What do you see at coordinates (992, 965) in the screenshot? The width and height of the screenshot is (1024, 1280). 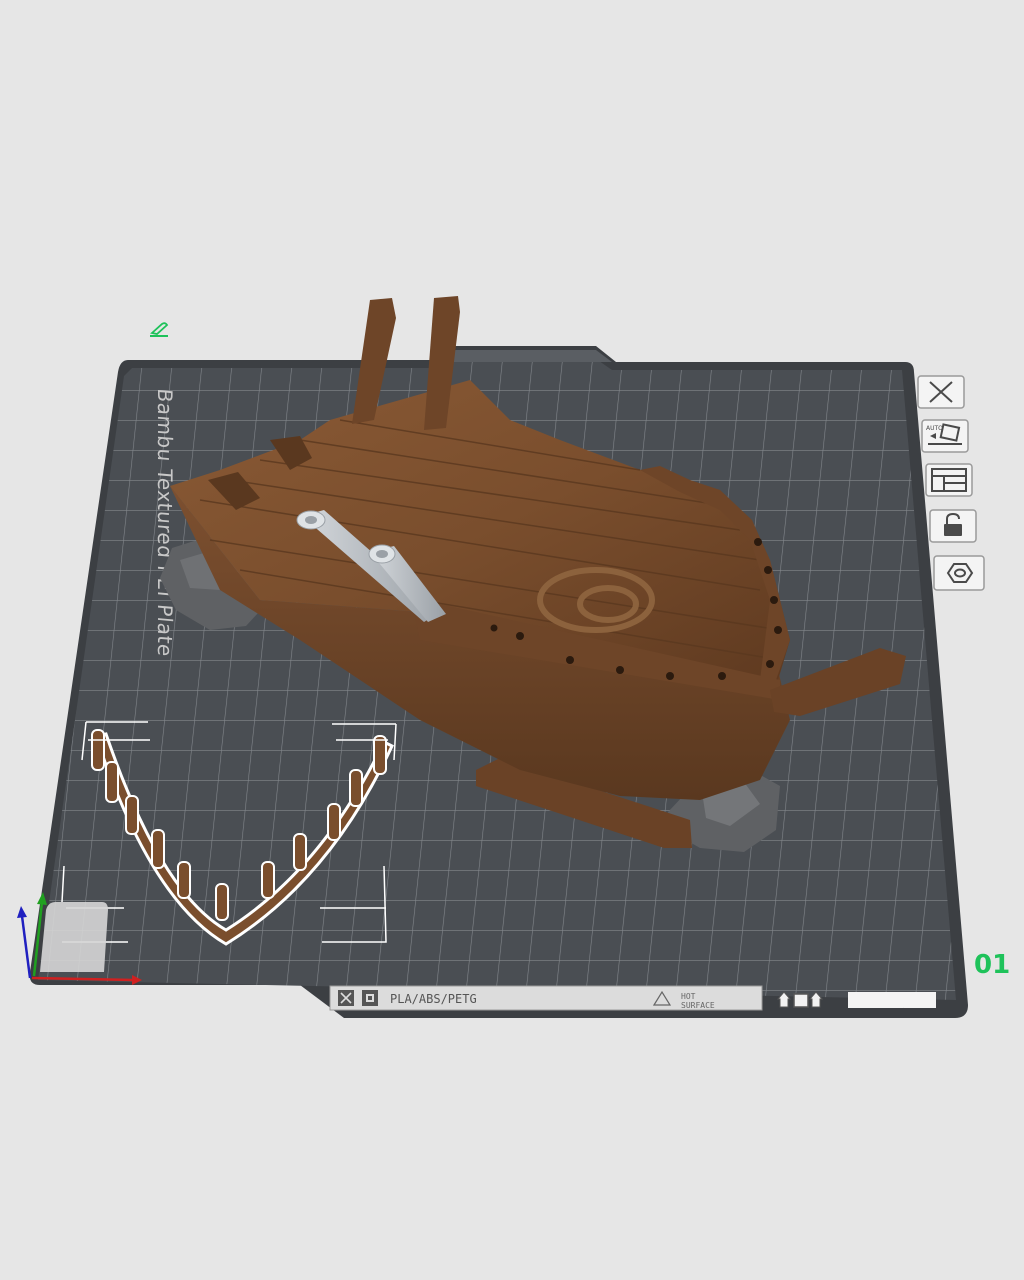 I see `plate-number: 01` at bounding box center [992, 965].